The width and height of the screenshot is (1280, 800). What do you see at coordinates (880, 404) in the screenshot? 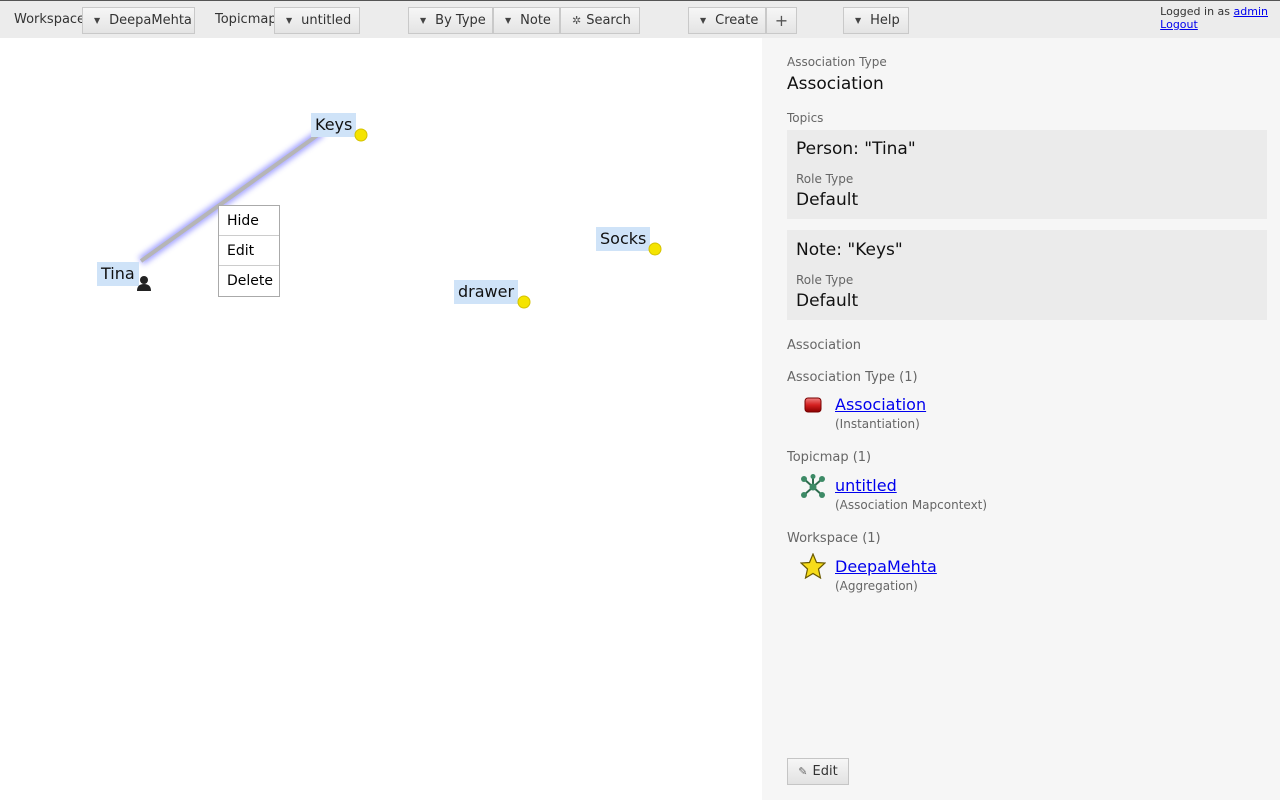
I see `relation-link-association: Association` at bounding box center [880, 404].